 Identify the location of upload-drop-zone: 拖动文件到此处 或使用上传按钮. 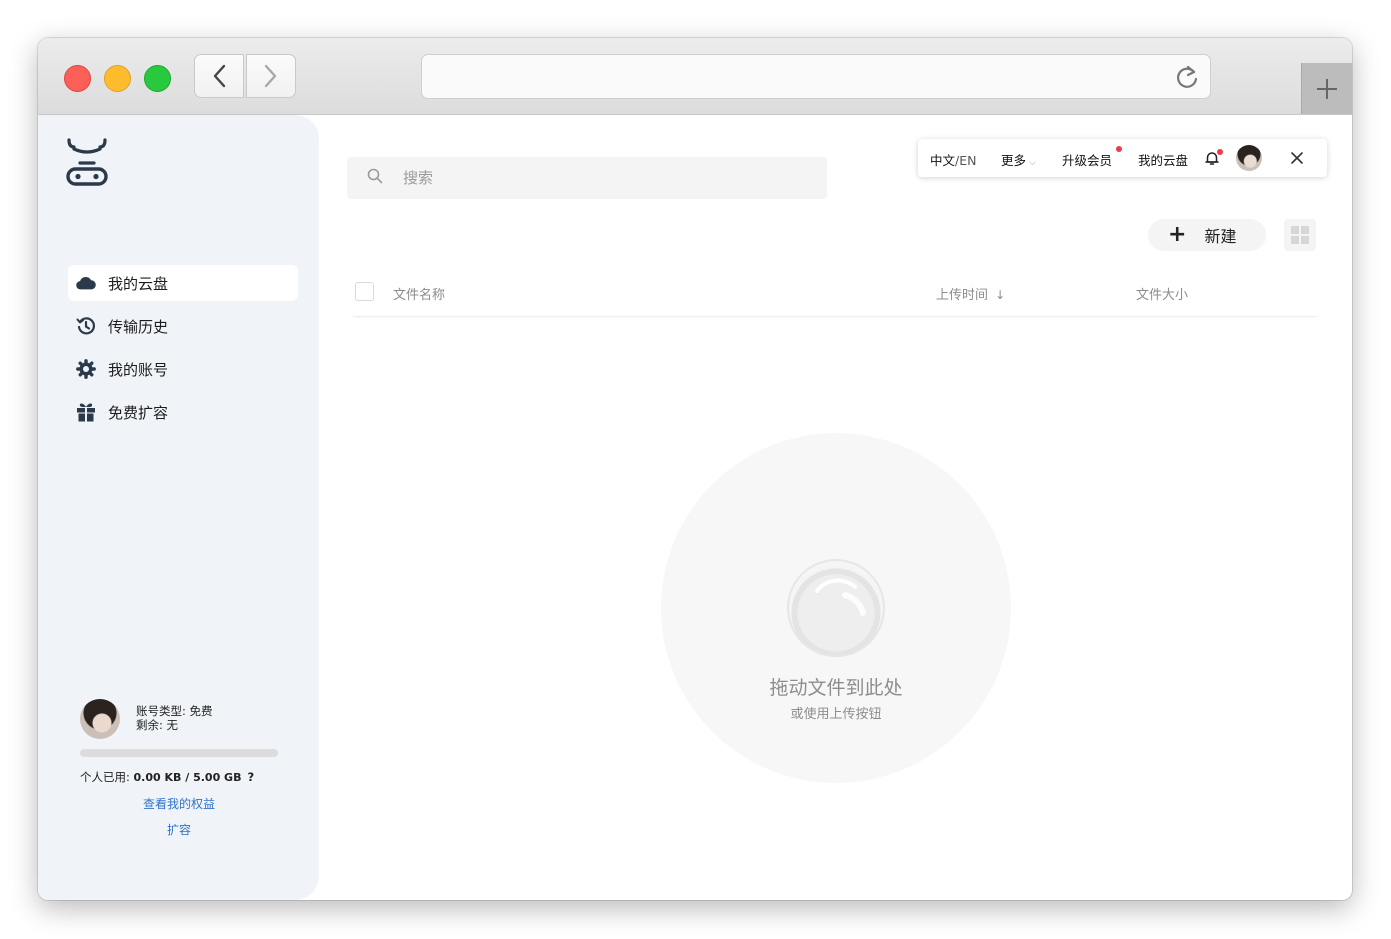
(836, 608).